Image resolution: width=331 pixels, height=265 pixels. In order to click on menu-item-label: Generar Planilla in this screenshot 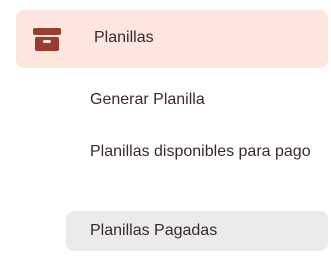, I will do `click(147, 99)`.